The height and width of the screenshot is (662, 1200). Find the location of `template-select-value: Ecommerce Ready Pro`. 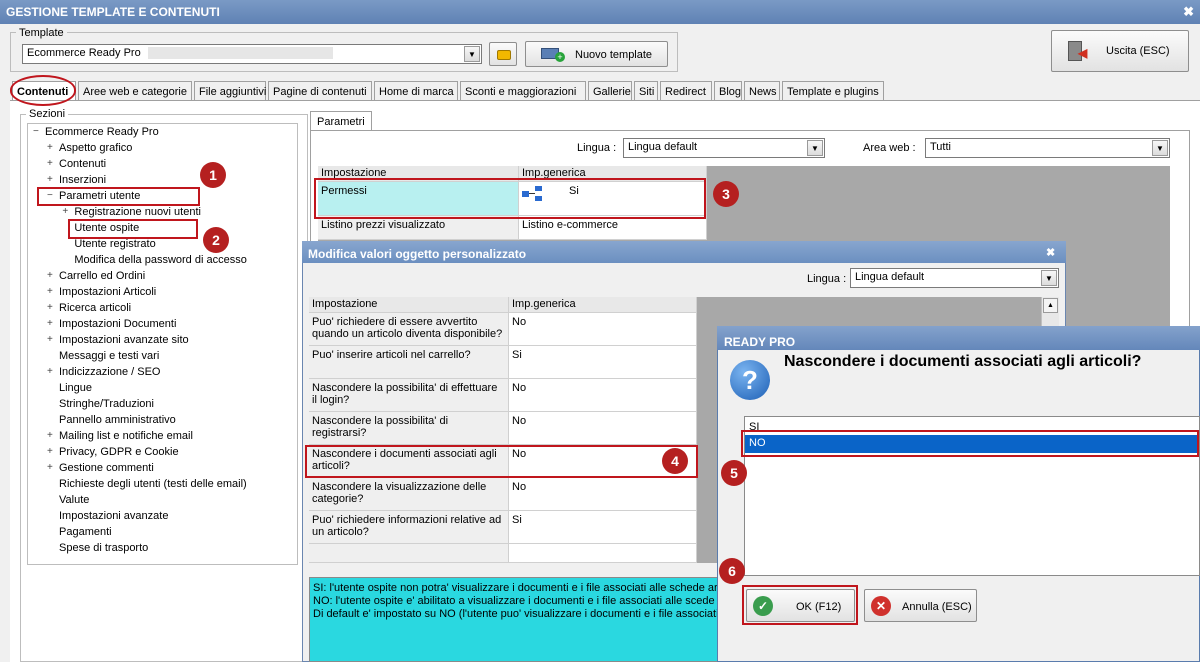

template-select-value: Ecommerce Ready Pro is located at coordinates (84, 53).